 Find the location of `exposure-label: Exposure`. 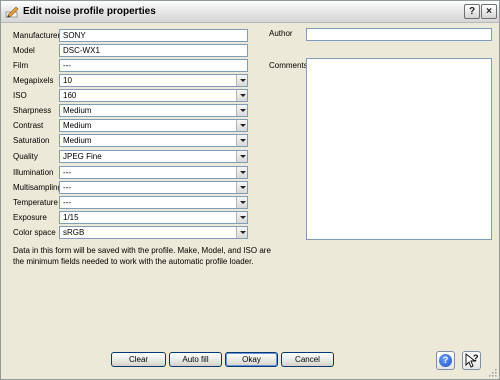

exposure-label: Exposure is located at coordinates (30, 217).